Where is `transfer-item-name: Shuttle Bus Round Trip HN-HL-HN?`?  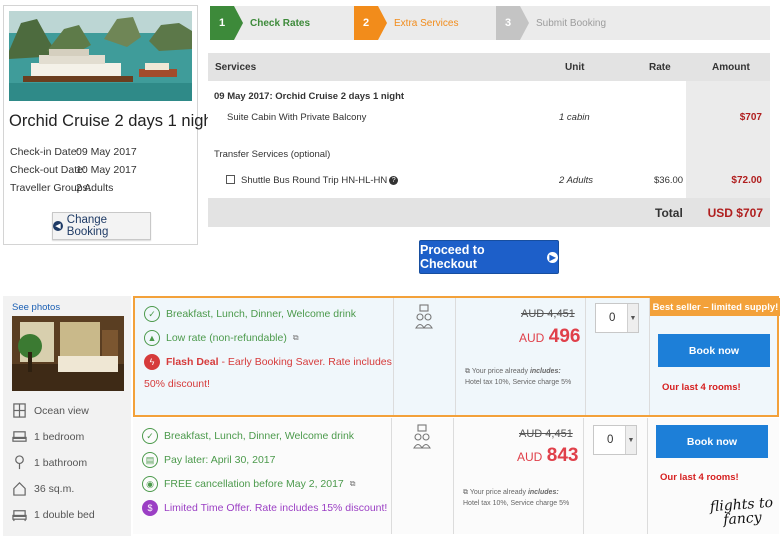
transfer-item-name: Shuttle Bus Round Trip HN-HL-HN? is located at coordinates (320, 180).